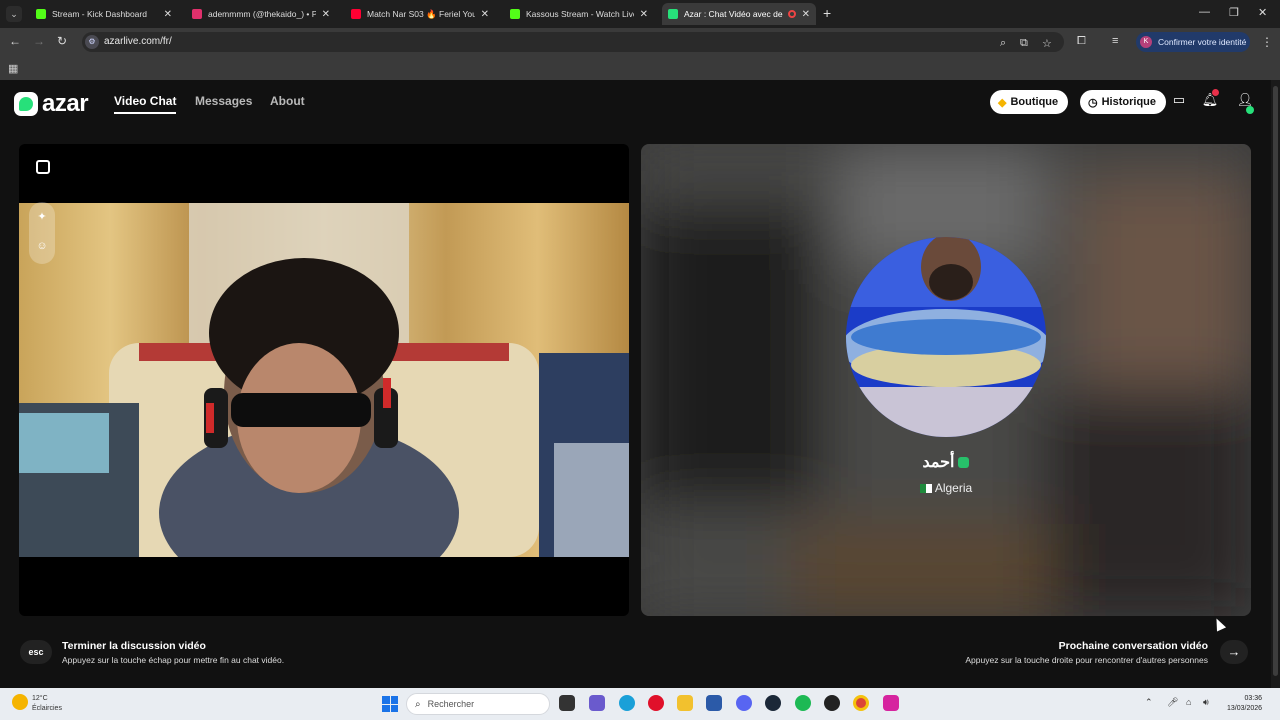  What do you see at coordinates (1047, 43) in the screenshot?
I see `bookmark-star-icon: ☆` at bounding box center [1047, 43].